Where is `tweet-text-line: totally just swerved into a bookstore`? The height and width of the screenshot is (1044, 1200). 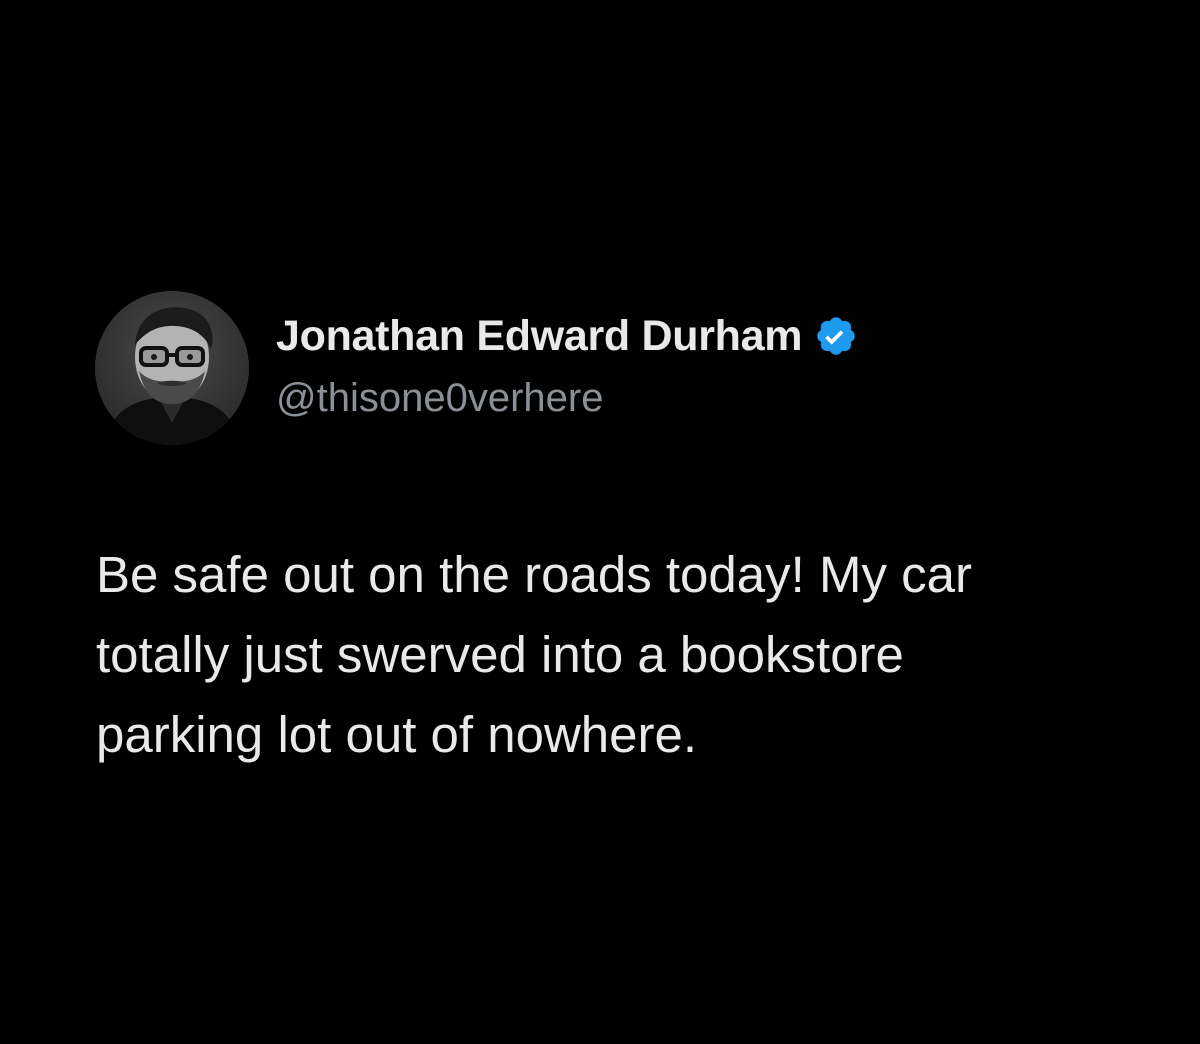 tweet-text-line: totally just swerved into a bookstore is located at coordinates (500, 654).